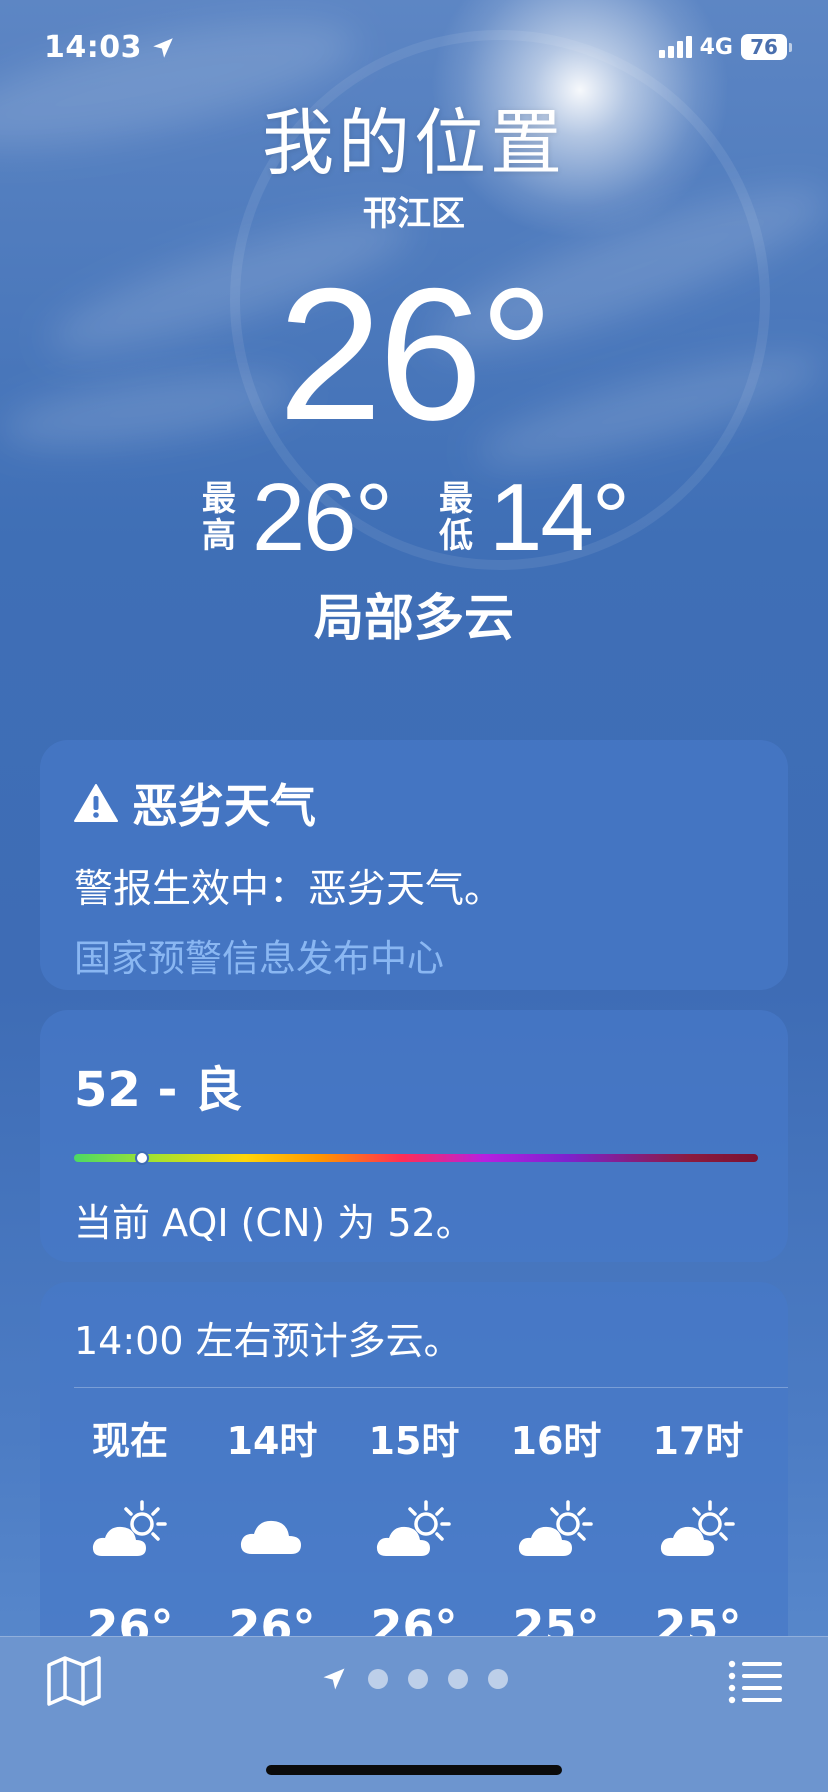 This screenshot has width=828, height=1792. I want to click on alert-source-link: 国家预警信息发布中心, so click(414, 955).